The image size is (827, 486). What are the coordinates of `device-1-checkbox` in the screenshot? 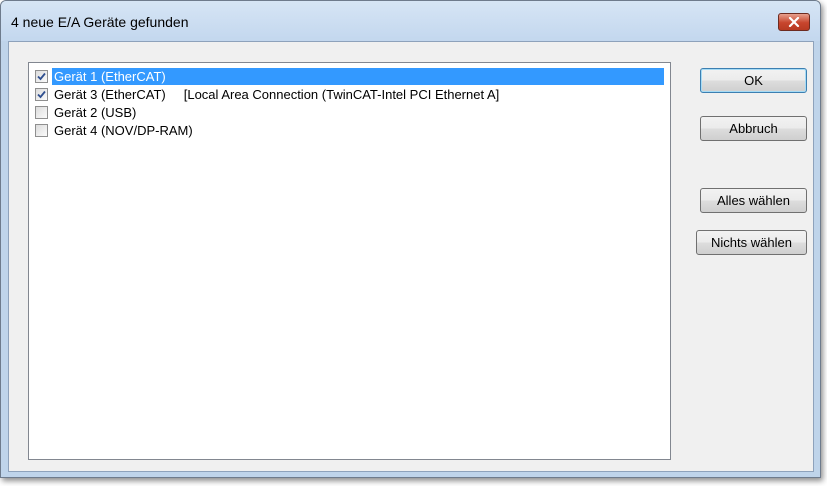 It's located at (41, 76).